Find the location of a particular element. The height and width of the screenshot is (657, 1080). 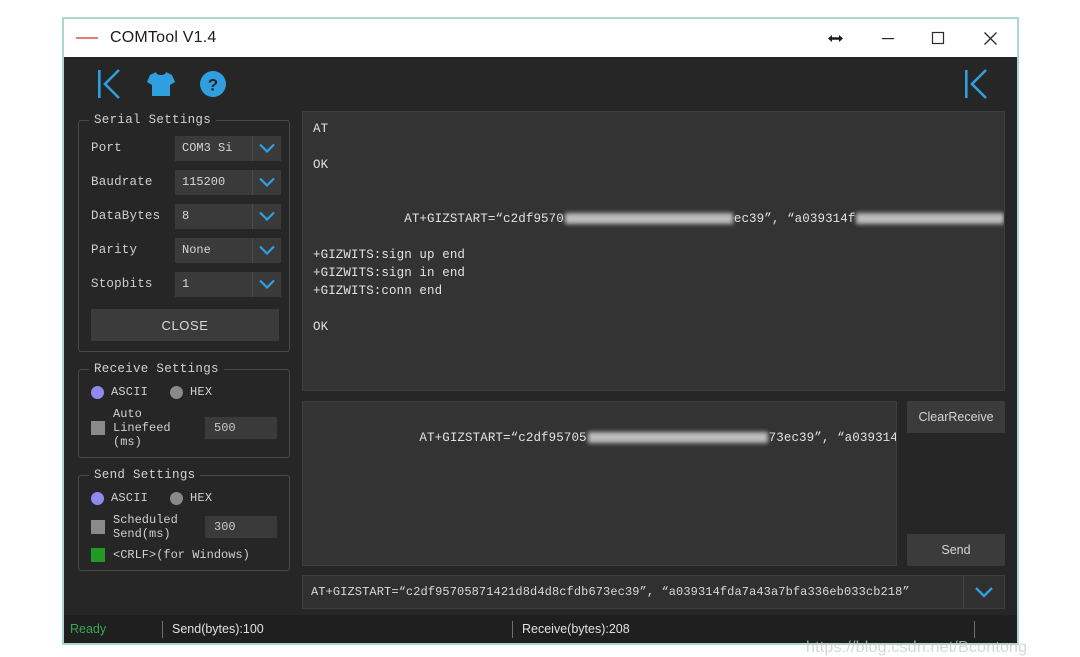

parity-row: Parity None is located at coordinates (184, 250).